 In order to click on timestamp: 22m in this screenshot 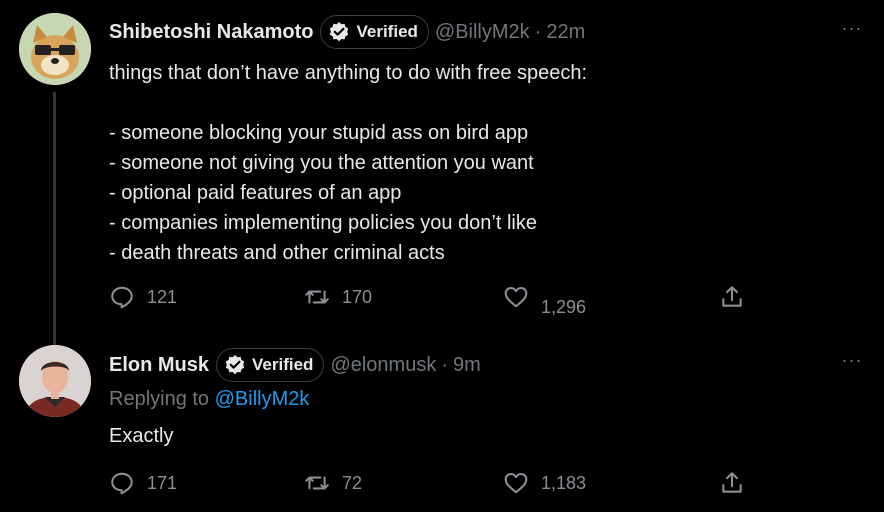, I will do `click(565, 32)`.